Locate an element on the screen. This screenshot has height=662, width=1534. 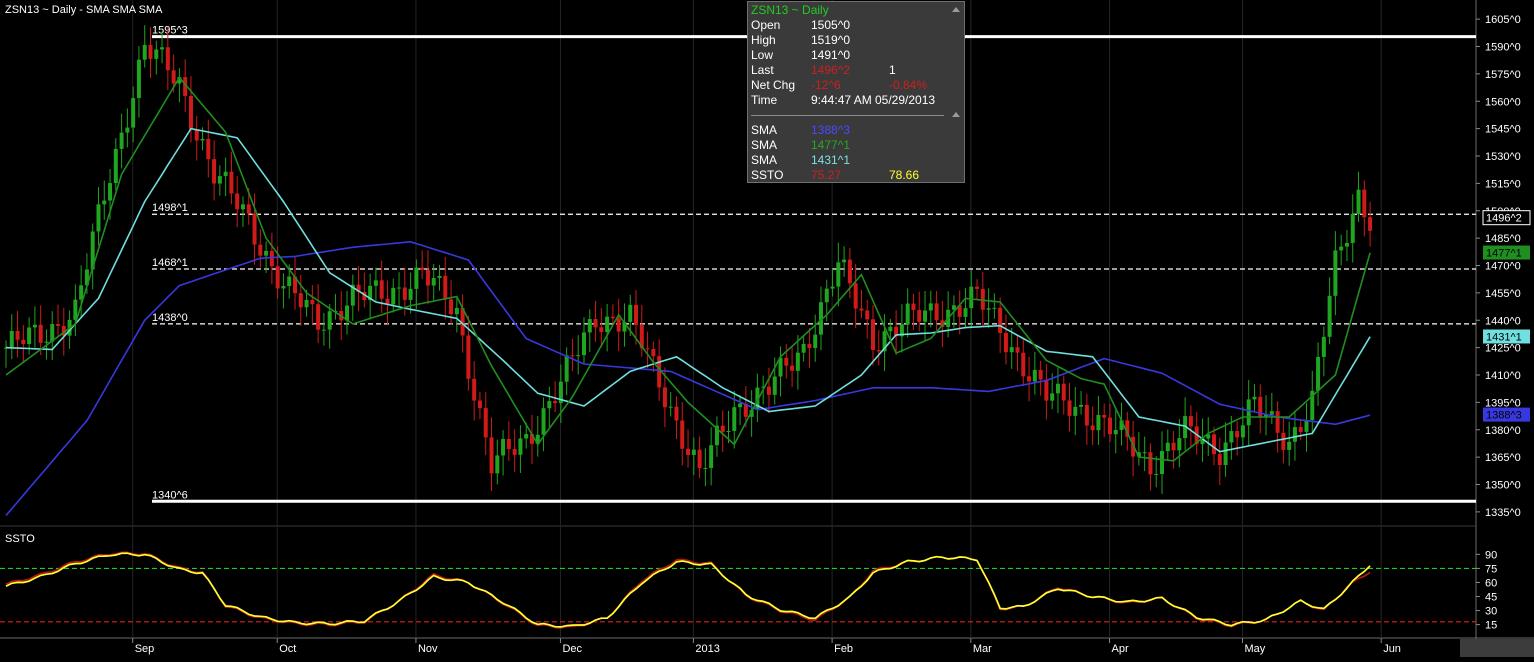
time-axis: Sep Oct Nov Dec 2013 Feb Mar Apr May Jun is located at coordinates (766, 646).